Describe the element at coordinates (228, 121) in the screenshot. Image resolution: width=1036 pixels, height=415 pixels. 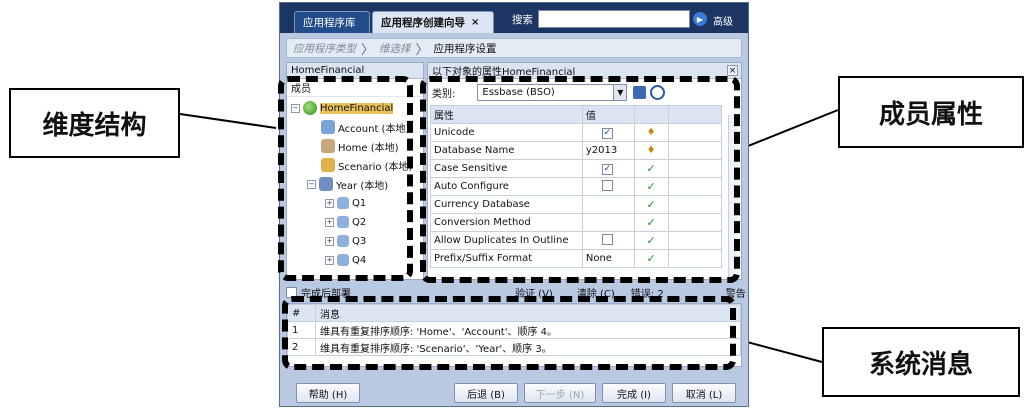
I see `leader-dimension` at that location.